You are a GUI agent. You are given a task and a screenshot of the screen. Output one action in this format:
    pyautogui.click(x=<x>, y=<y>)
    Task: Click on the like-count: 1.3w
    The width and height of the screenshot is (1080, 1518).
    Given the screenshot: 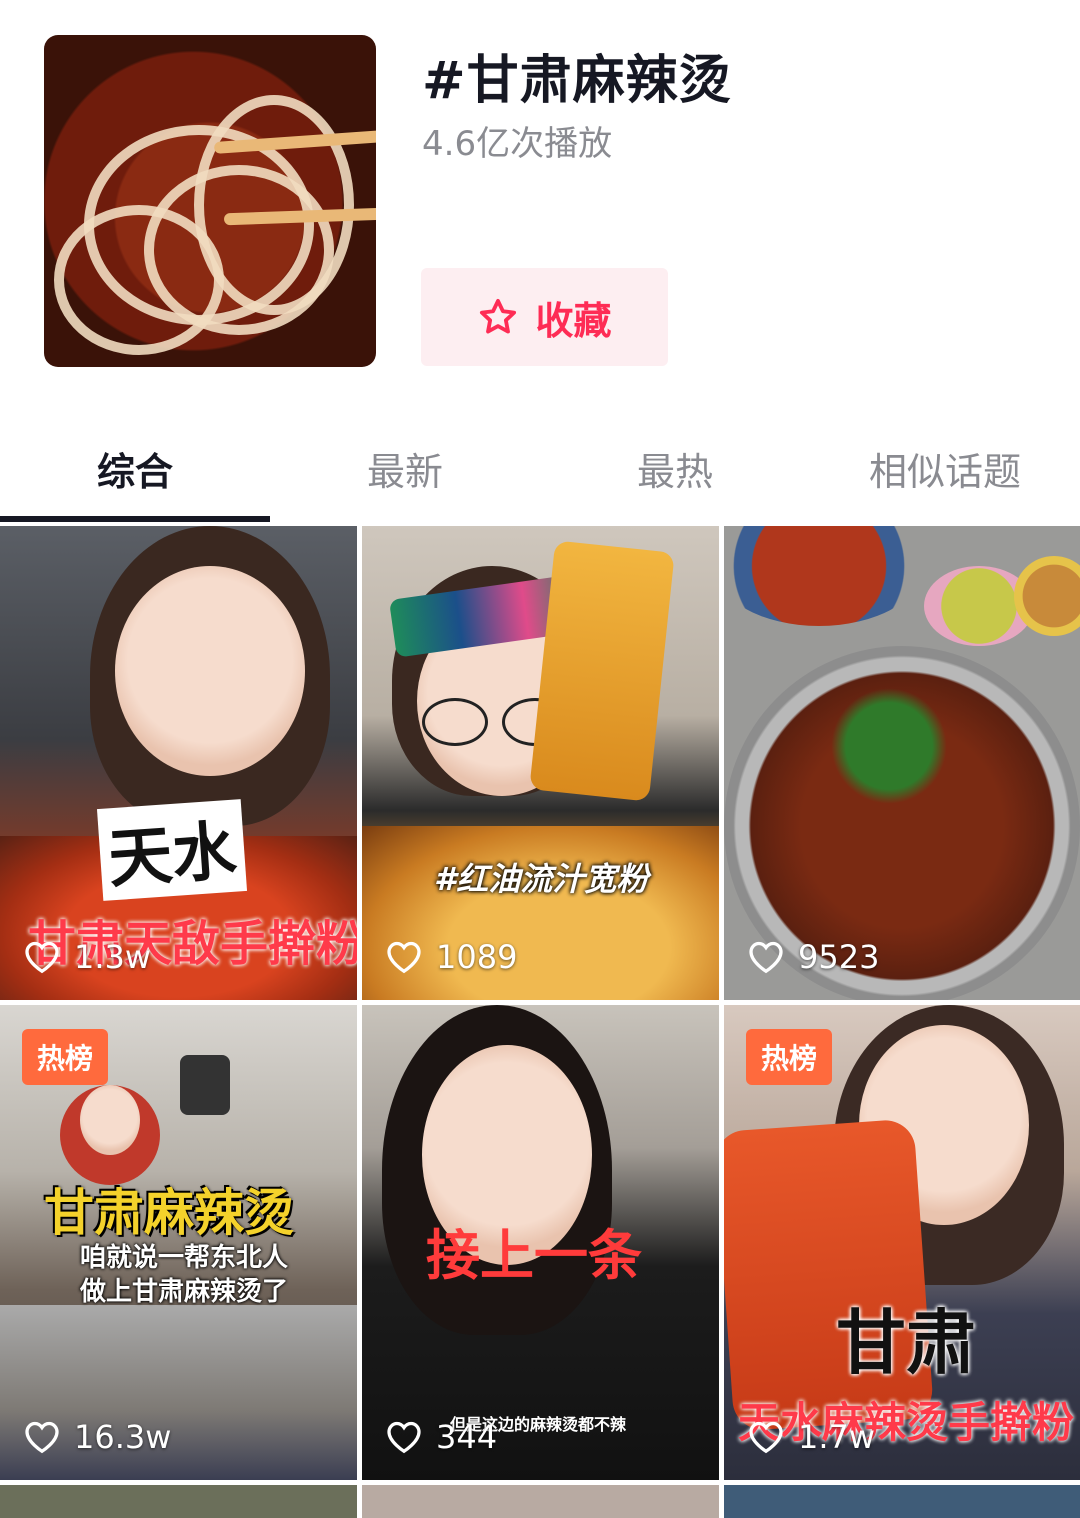 What is the action you would take?
    pyautogui.click(x=87, y=957)
    